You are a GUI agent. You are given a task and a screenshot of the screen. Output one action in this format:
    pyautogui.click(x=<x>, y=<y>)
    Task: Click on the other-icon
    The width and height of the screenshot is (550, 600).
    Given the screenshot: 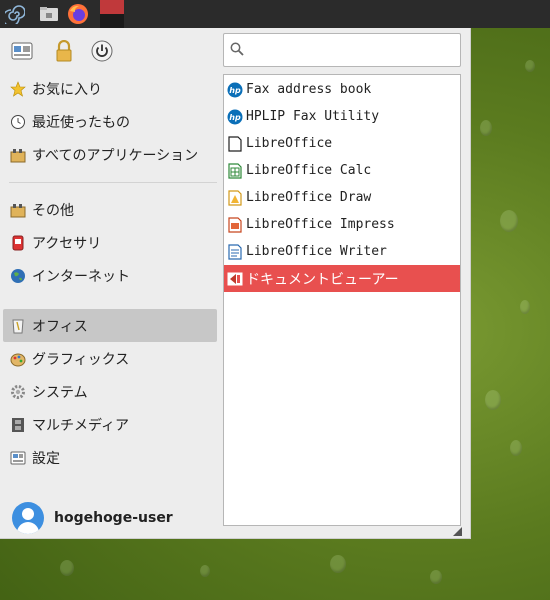 What is the action you would take?
    pyautogui.click(x=18, y=210)
    